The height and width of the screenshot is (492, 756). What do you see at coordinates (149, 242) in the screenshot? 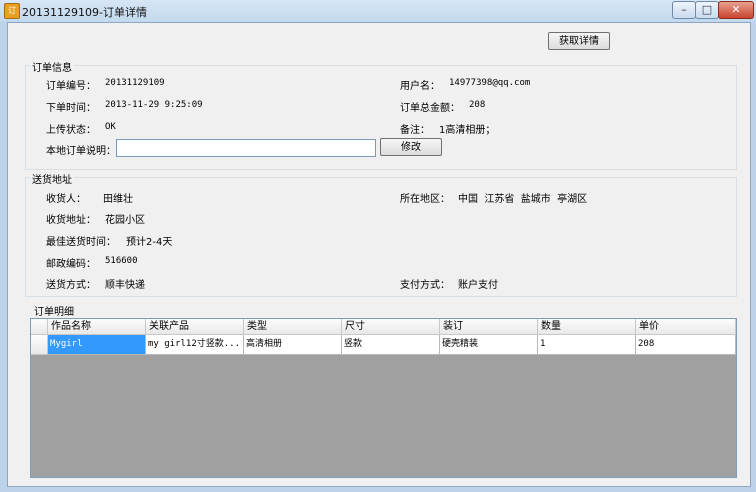
I see `delivery-time-value: 预计2-4天` at bounding box center [149, 242].